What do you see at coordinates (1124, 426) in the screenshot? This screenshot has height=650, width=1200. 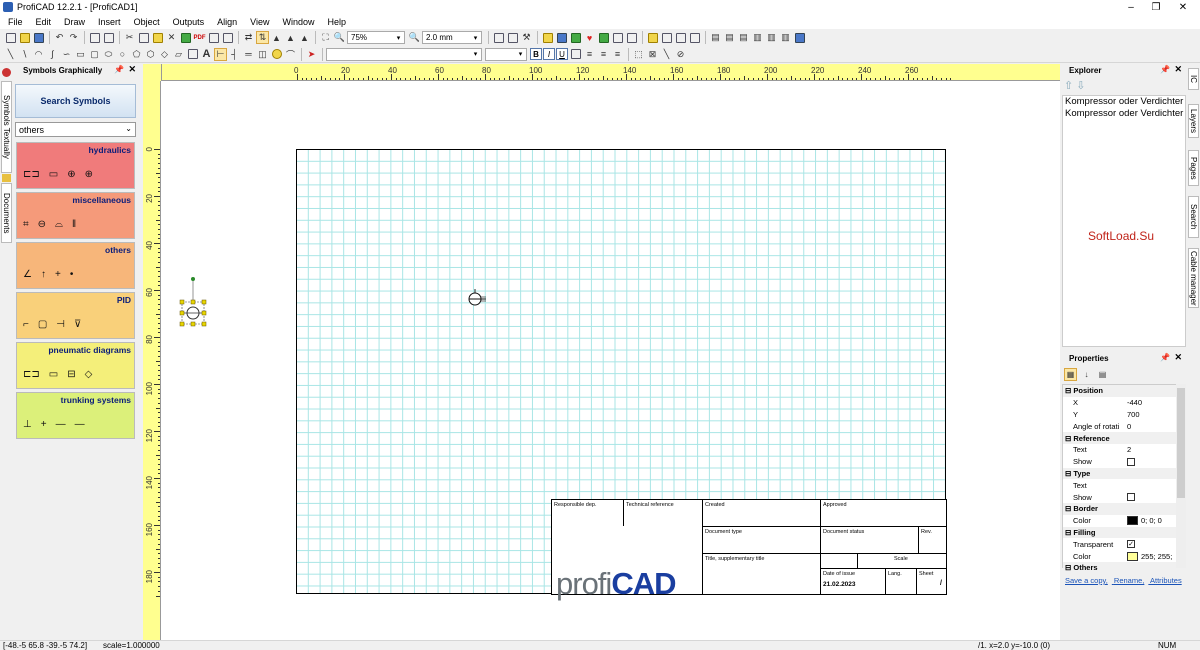 I see `property-row: Angle of rotatio 0` at bounding box center [1124, 426].